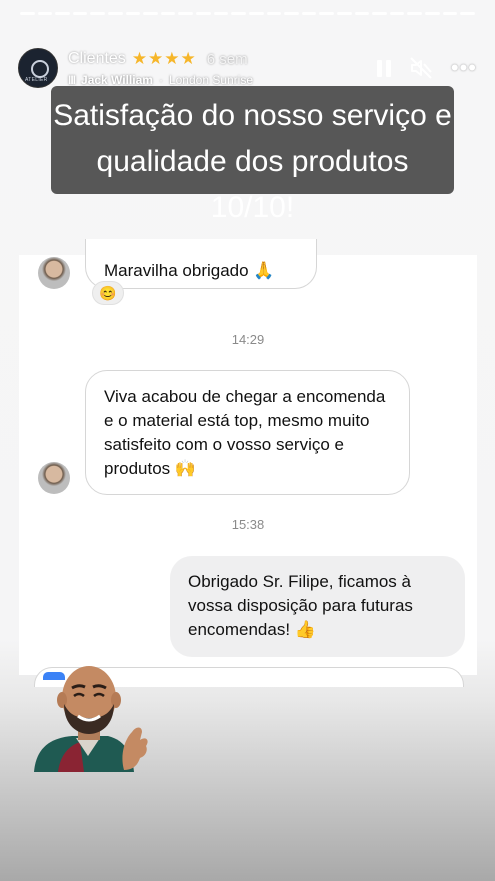  Describe the element at coordinates (248, 339) in the screenshot. I see `chat-timestamp: 14:29` at that location.